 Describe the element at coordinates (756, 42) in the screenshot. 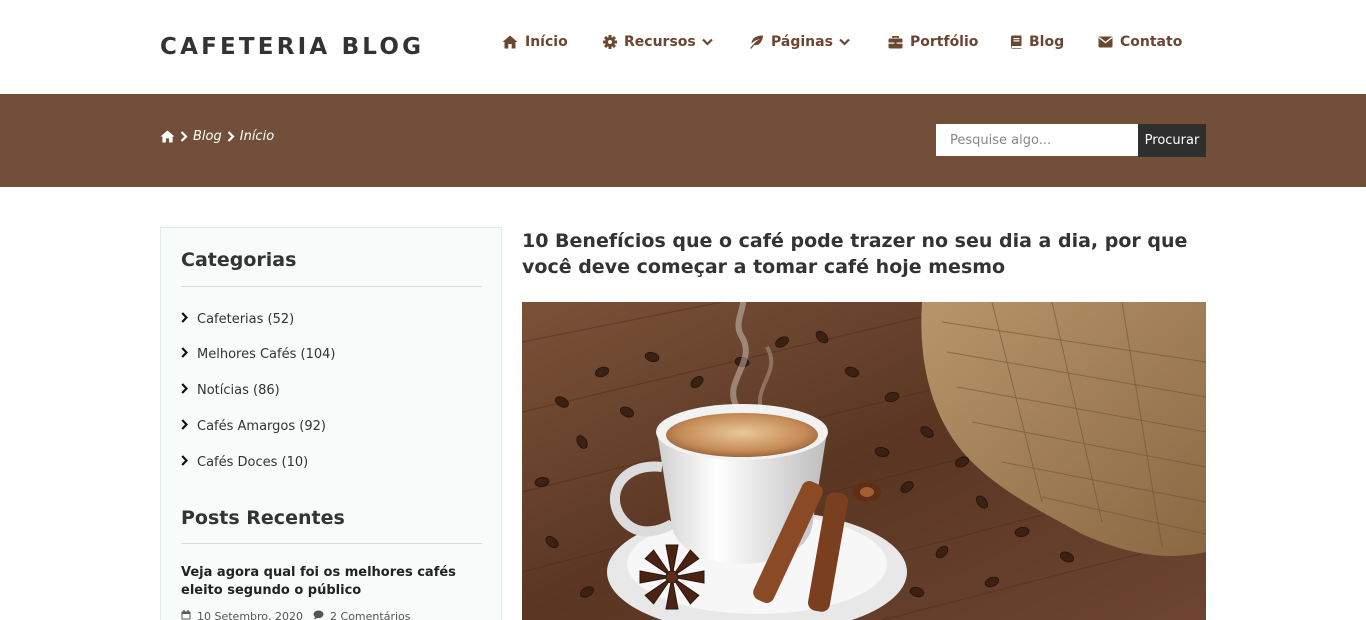

I see `leaf-icon` at that location.